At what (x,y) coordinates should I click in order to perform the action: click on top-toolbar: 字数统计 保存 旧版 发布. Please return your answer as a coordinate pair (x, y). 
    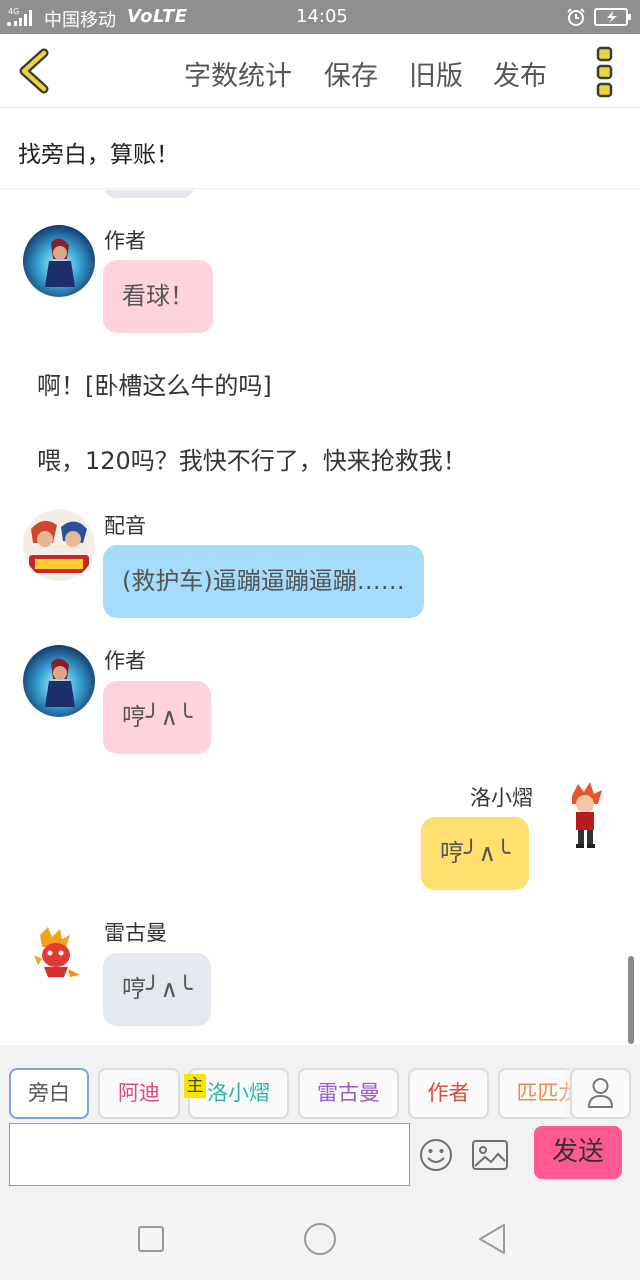
    Looking at the image, I should click on (320, 71).